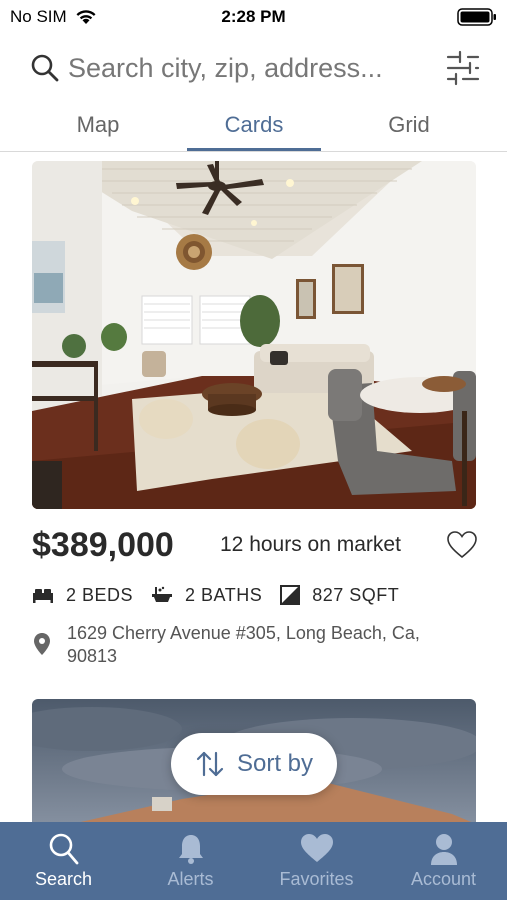 The height and width of the screenshot is (900, 507). What do you see at coordinates (98, 125) in the screenshot?
I see `tab-map: Map` at bounding box center [98, 125].